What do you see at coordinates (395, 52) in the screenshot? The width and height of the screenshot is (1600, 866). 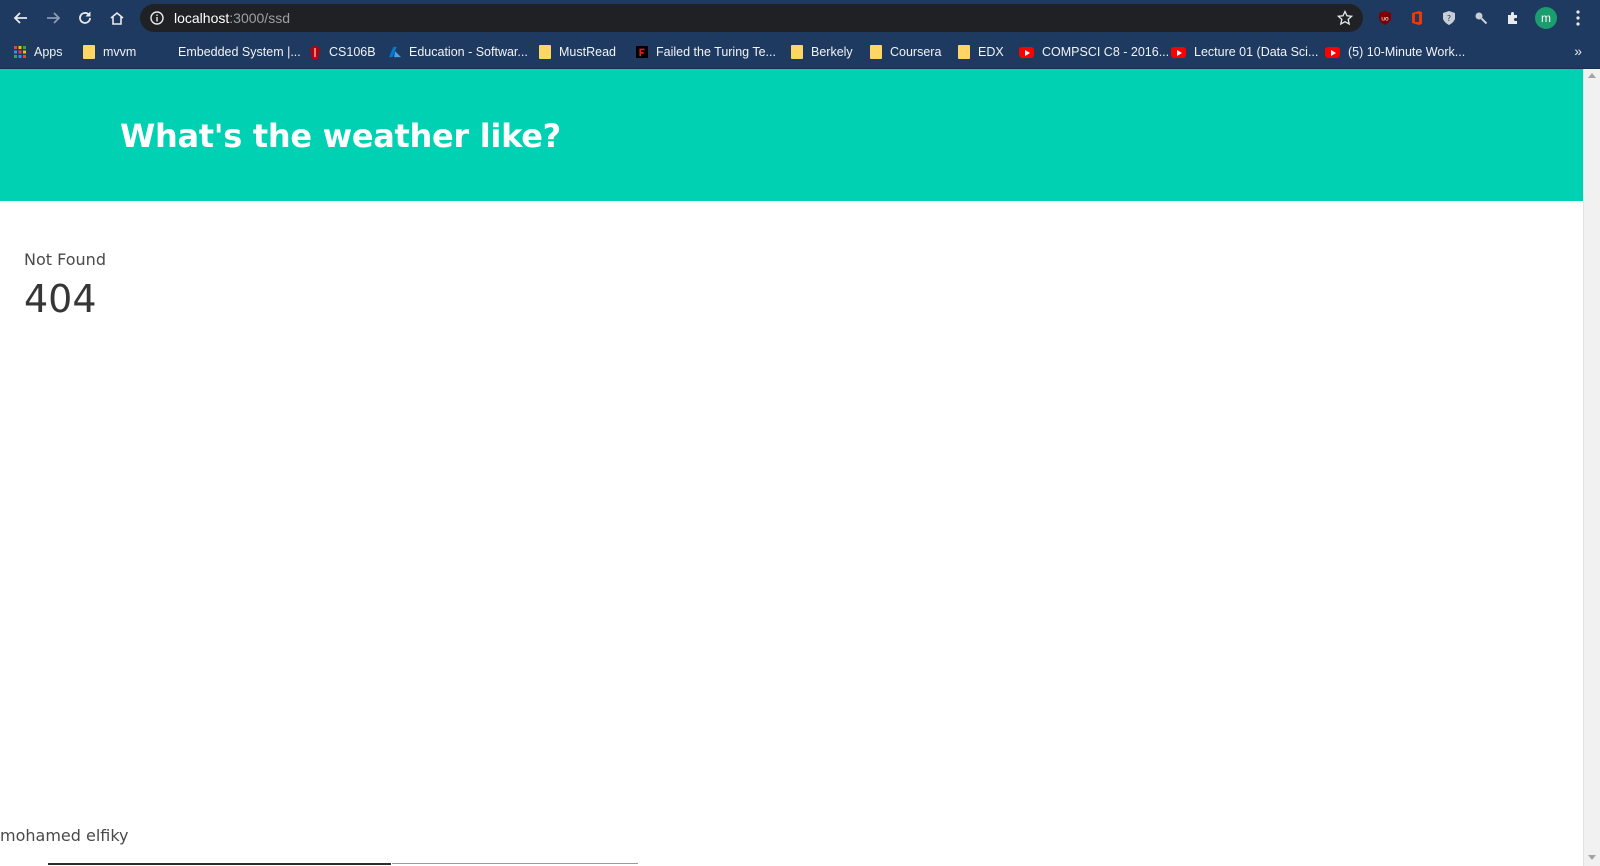 I see `azure-icon` at bounding box center [395, 52].